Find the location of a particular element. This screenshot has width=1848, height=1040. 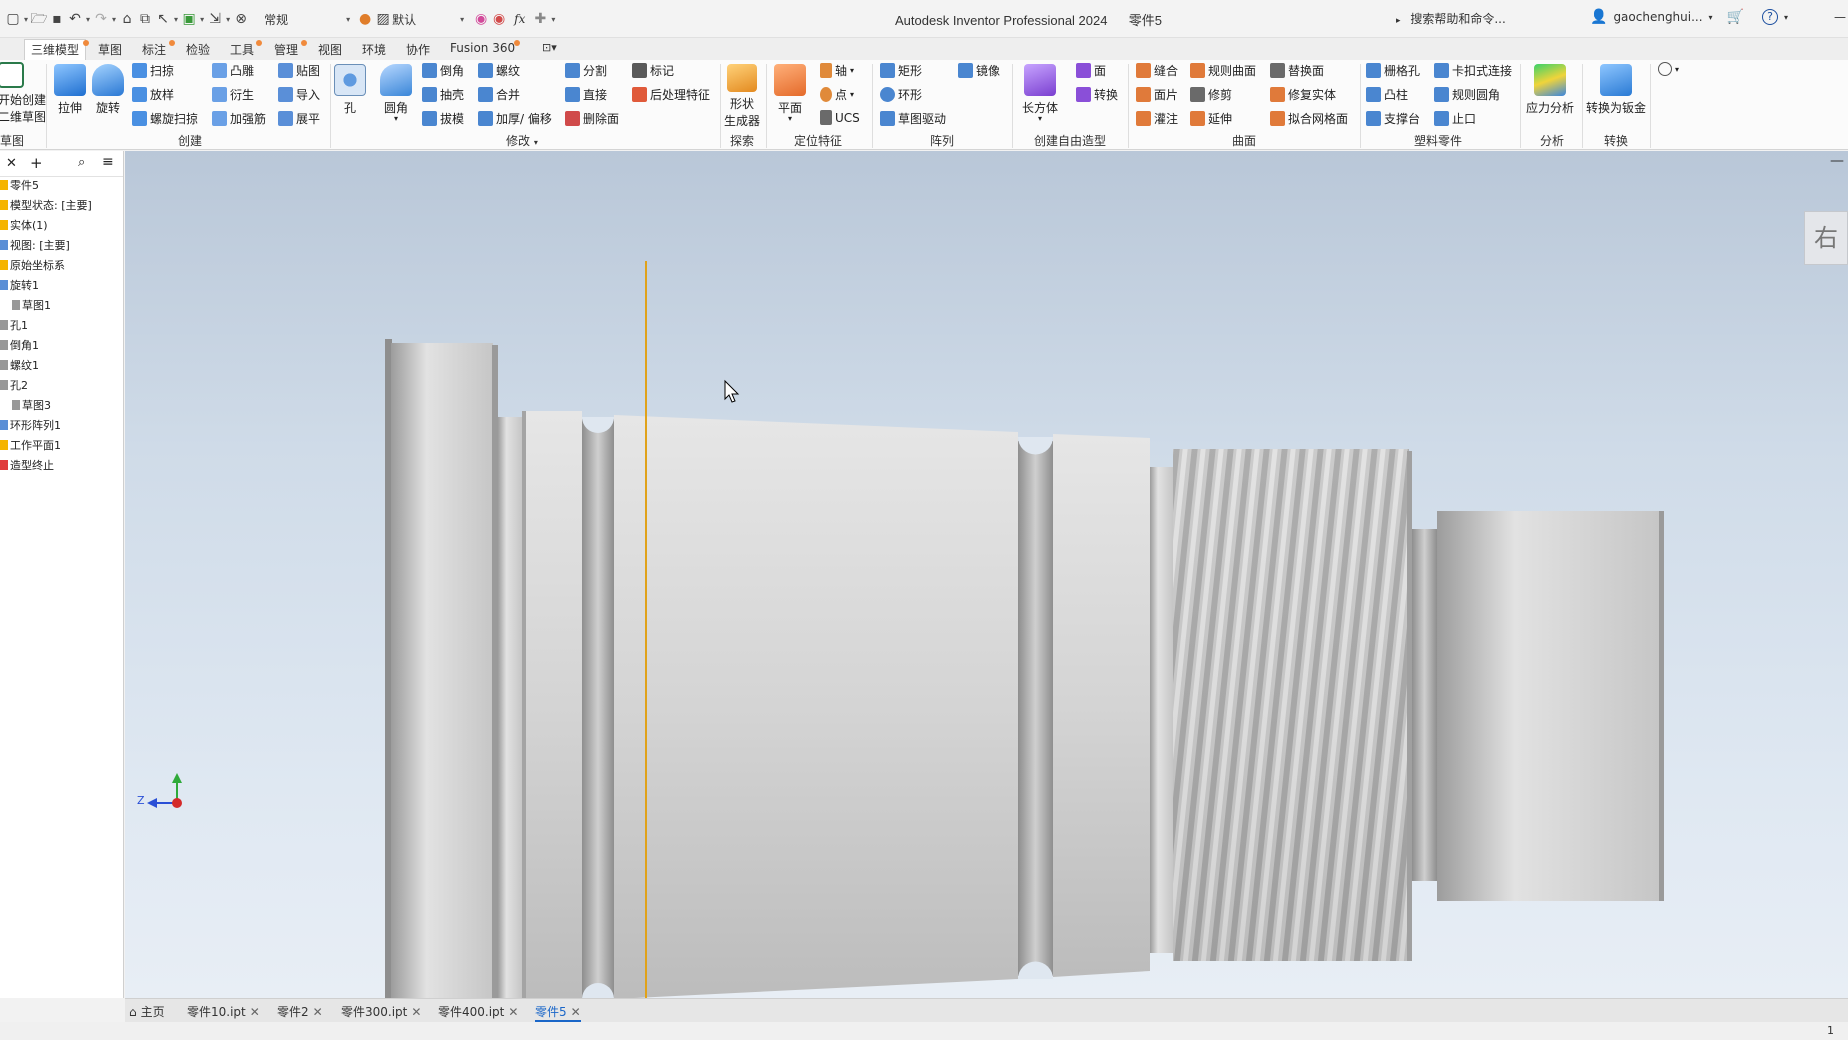

fx-button: fx is located at coordinates (519, 19).